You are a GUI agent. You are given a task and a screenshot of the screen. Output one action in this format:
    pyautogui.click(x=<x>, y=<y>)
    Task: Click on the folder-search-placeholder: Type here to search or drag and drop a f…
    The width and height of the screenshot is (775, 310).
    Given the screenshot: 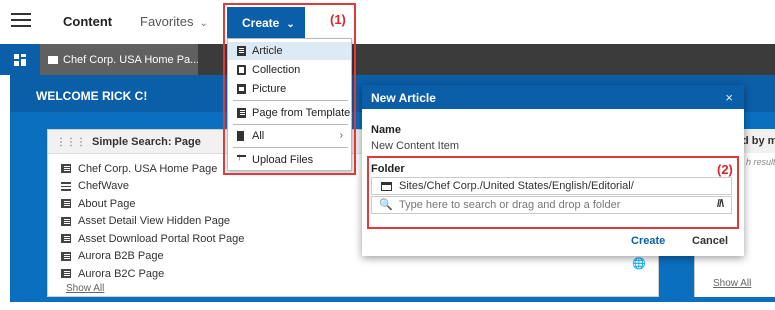 What is the action you would take?
    pyautogui.click(x=510, y=205)
    